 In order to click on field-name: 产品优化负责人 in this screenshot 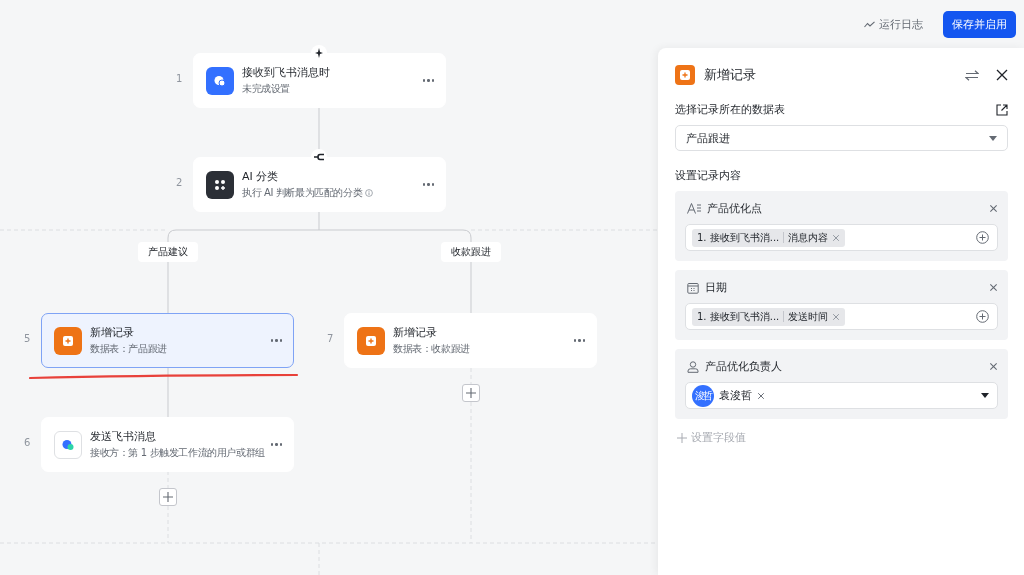, I will do `click(744, 366)`.